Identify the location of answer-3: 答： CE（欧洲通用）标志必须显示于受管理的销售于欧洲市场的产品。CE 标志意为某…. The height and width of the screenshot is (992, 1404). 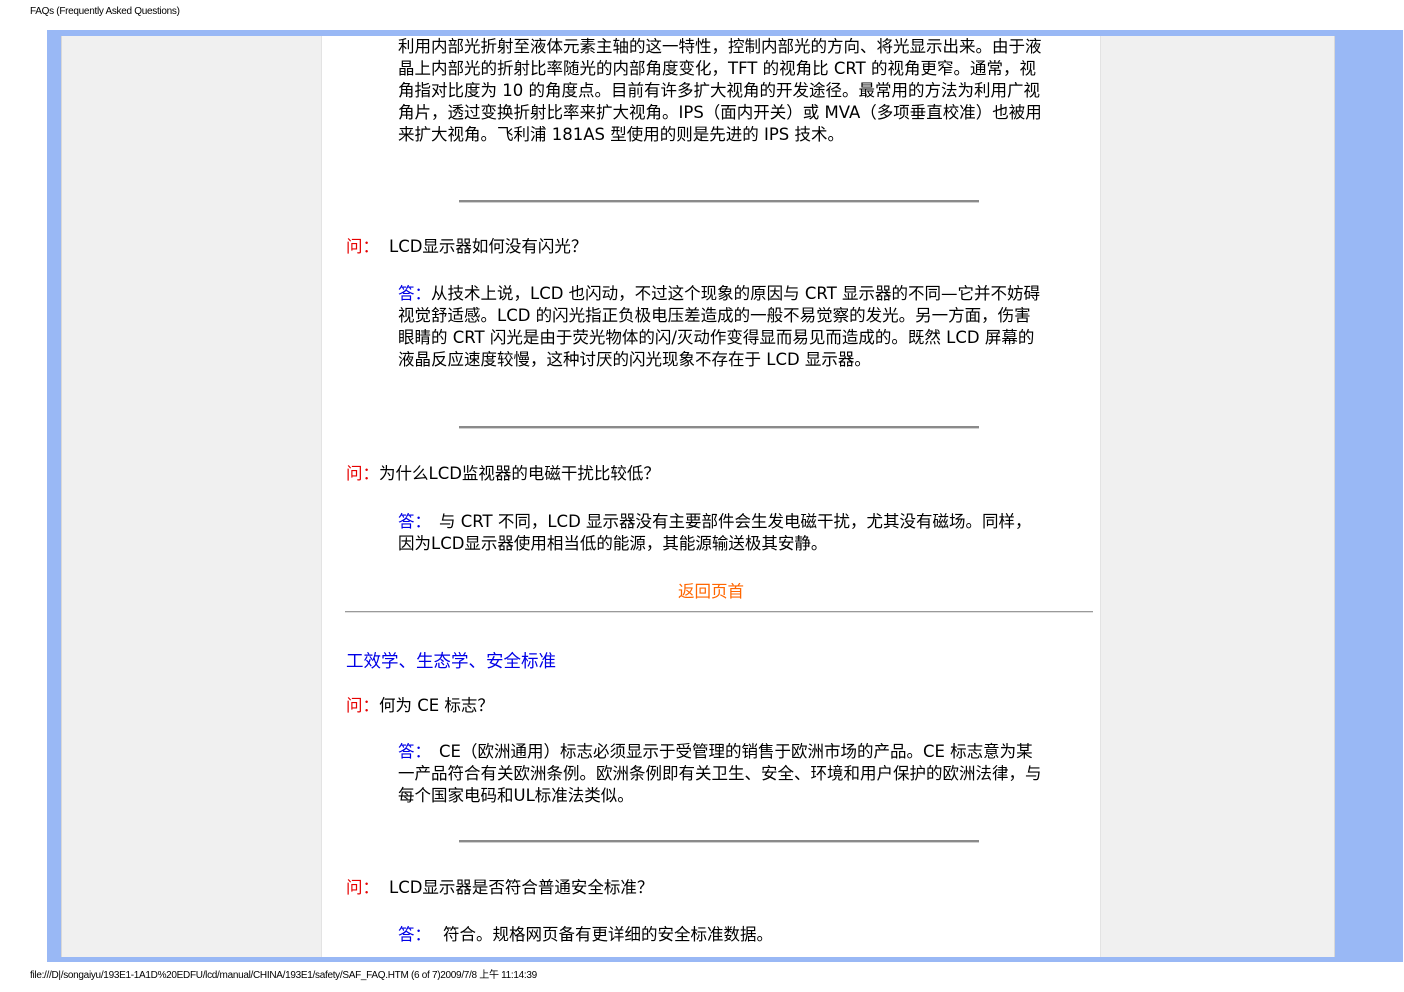
(720, 774).